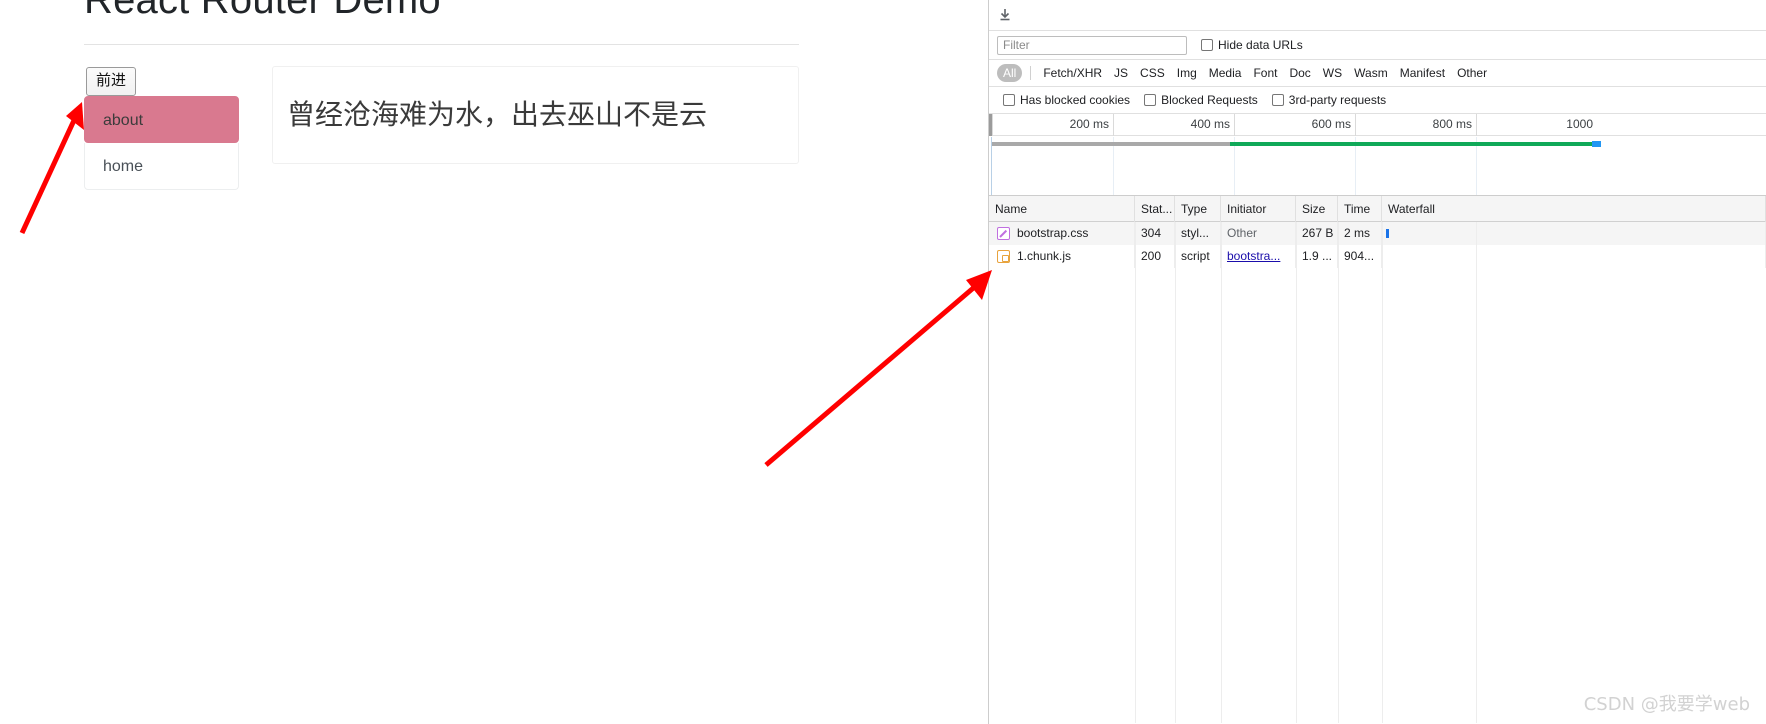  I want to click on type-filter-divider, so click(1031, 73).